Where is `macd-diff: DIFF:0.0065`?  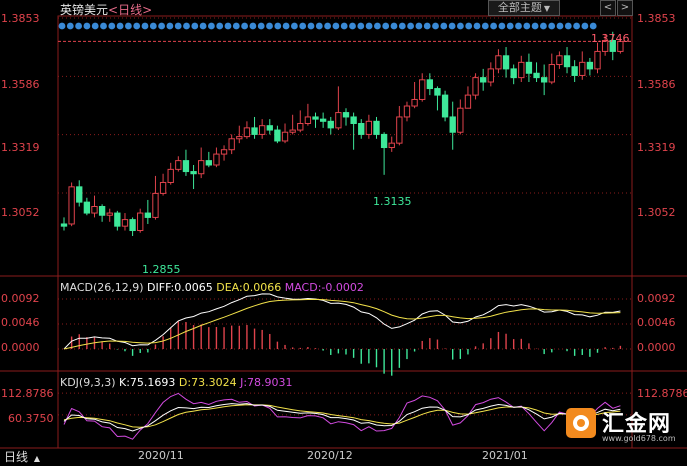 macd-diff: DIFF:0.0065 is located at coordinates (180, 287).